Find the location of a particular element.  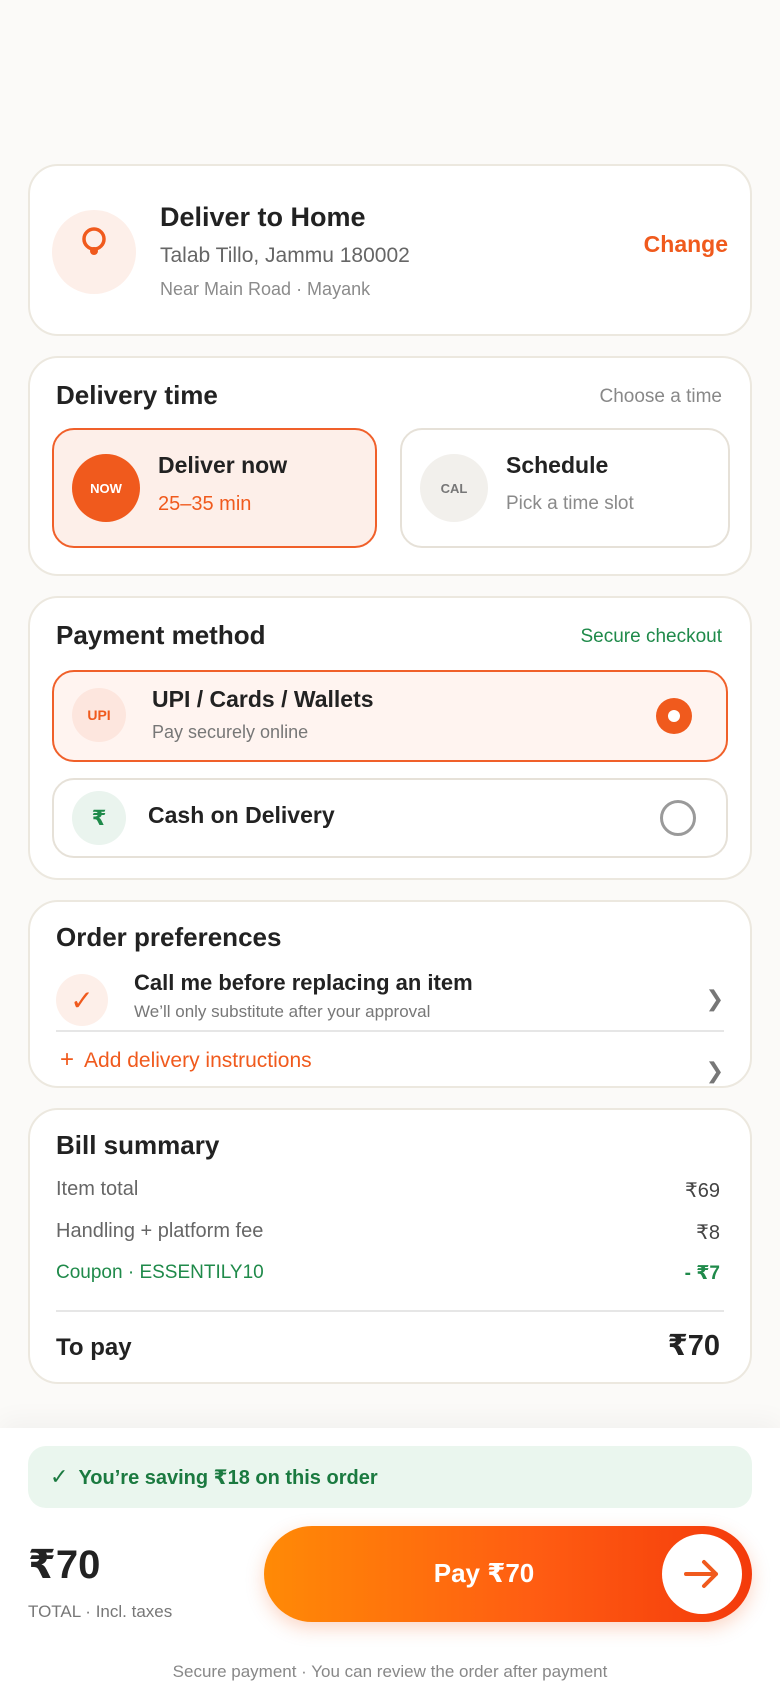

savings-text: You’re saving ₹18 on this order is located at coordinates (228, 1477).